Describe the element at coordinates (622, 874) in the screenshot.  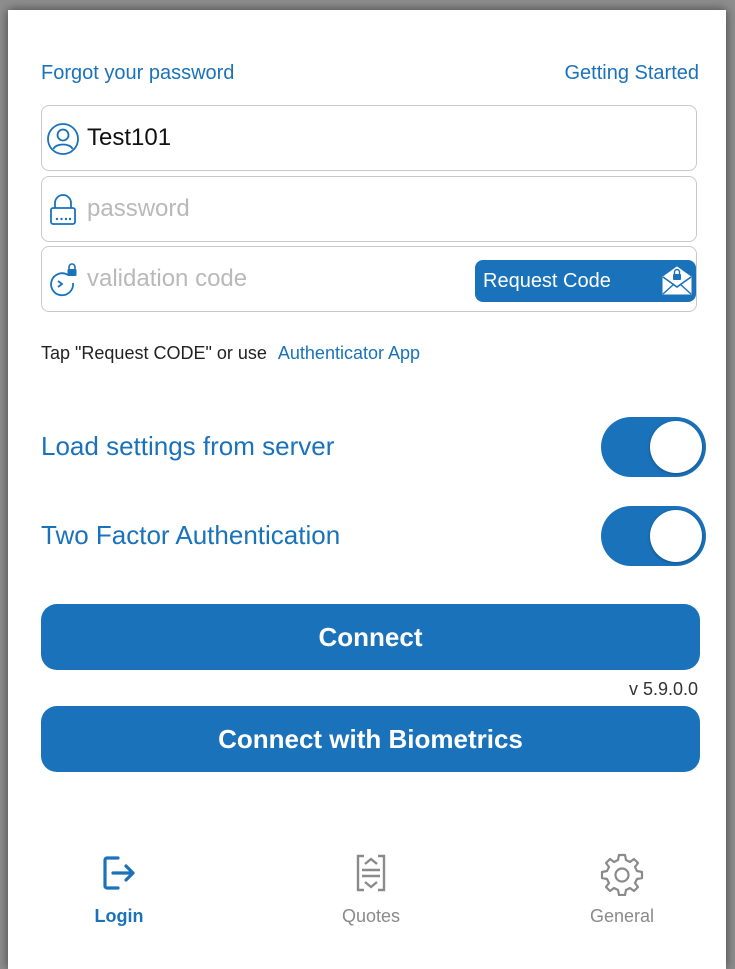
I see `gear-icon` at that location.